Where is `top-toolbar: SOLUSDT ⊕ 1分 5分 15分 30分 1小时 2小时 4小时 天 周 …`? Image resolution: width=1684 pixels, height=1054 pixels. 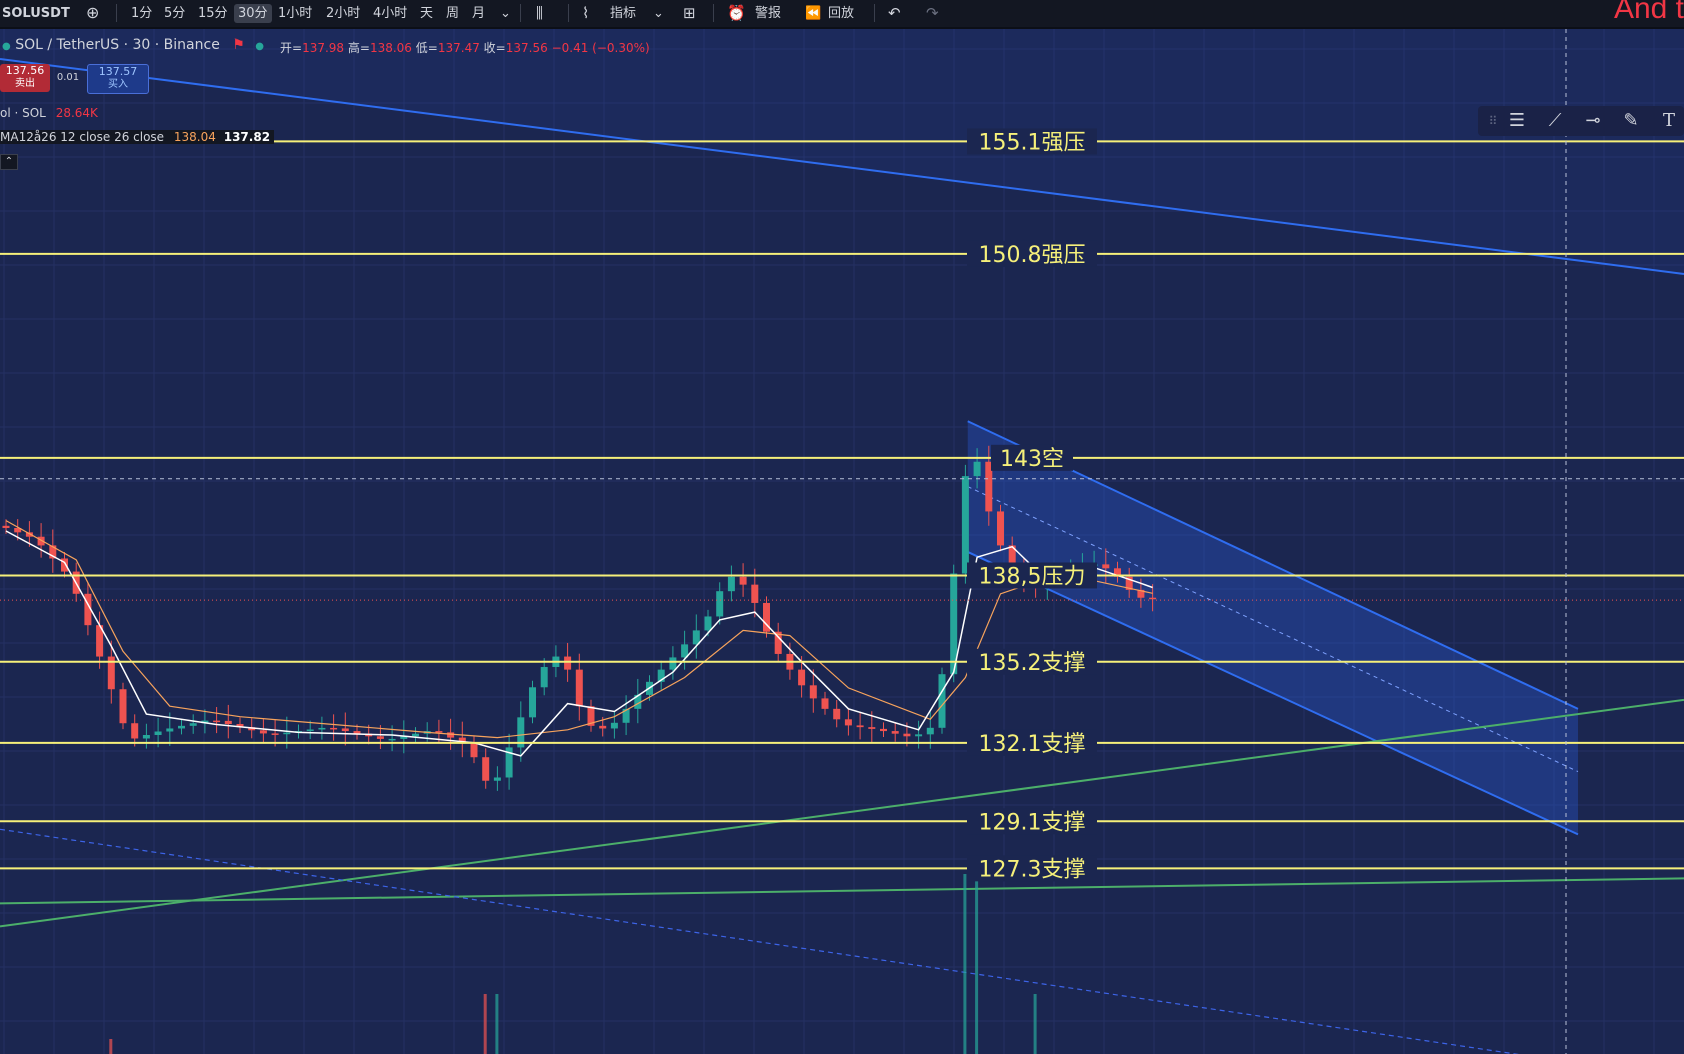 top-toolbar: SOLUSDT ⊕ 1分 5分 15分 30分 1小时 2小时 4小时 天 周 … is located at coordinates (842, 14).